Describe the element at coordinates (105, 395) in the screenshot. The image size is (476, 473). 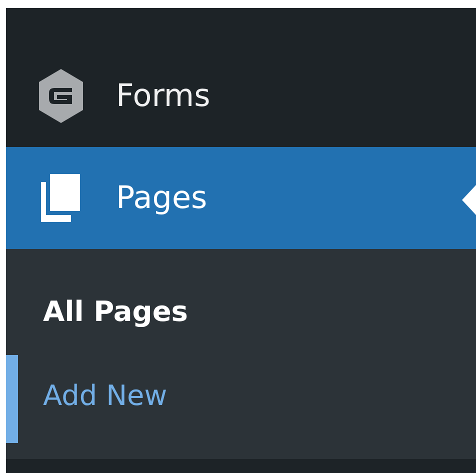
I see `submenu-link: Add New` at that location.